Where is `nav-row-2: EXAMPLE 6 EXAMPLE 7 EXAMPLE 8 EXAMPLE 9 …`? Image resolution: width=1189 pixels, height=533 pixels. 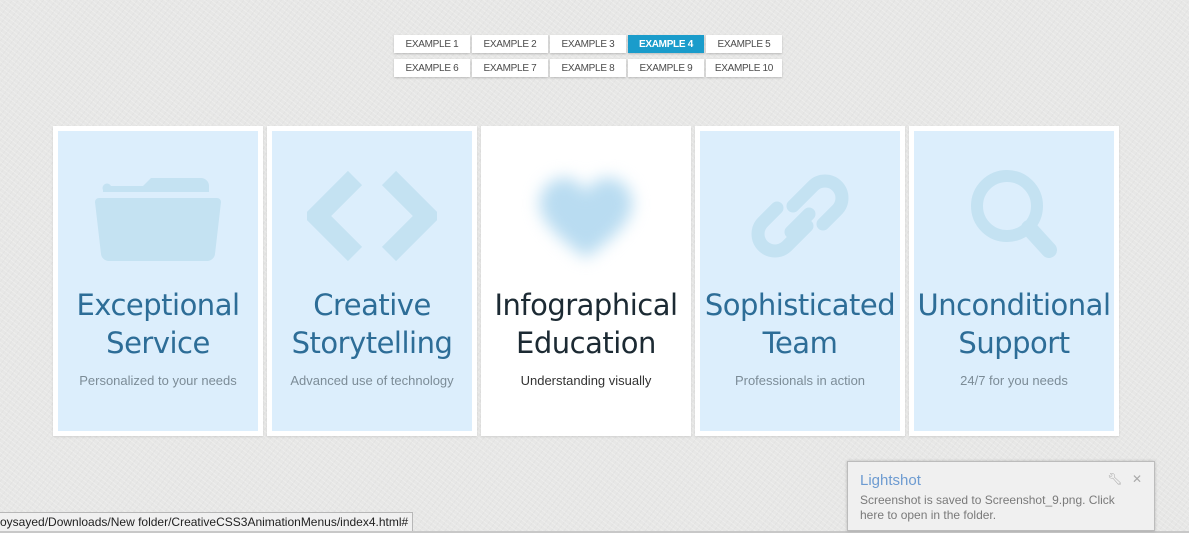
nav-row-2: EXAMPLE 6 EXAMPLE 7 EXAMPLE 8 EXAMPLE 9 … is located at coordinates (589, 68).